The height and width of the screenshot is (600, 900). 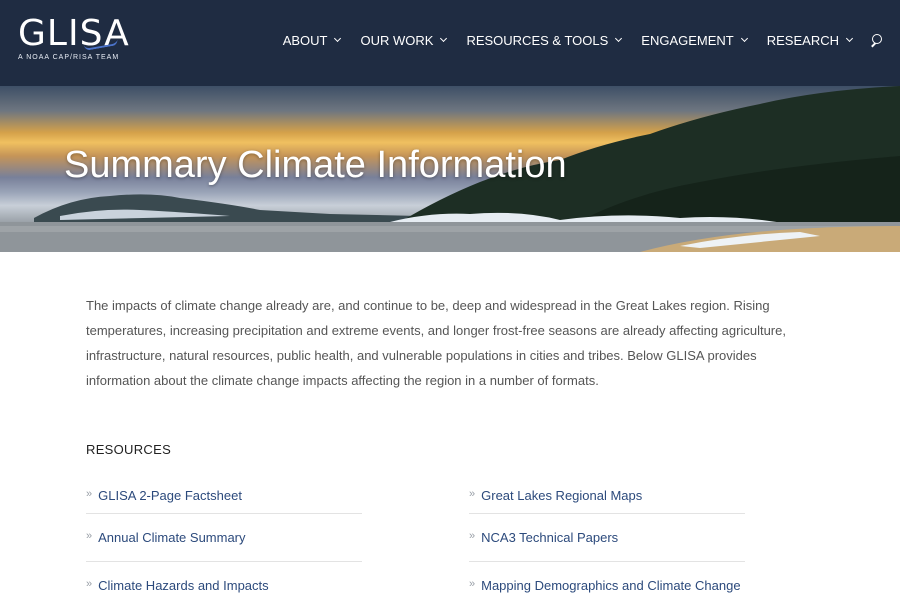 I want to click on resource-link-glisa-factsheet: » GLISA 2-Page Factsheet, so click(x=224, y=496).